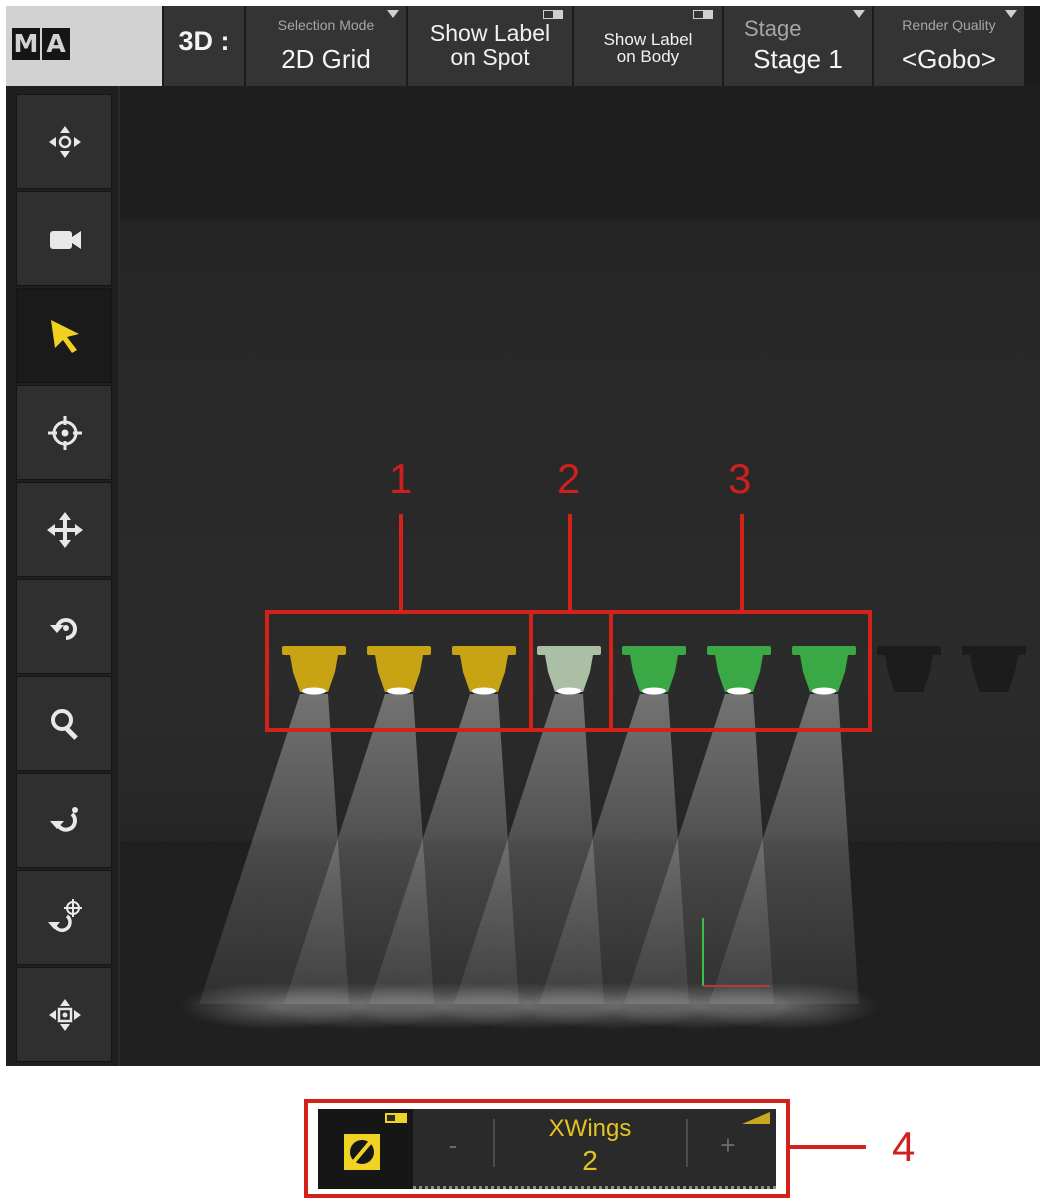 Image resolution: width=1040 pixels, height=1198 pixels. What do you see at coordinates (949, 59) in the screenshot?
I see `render-quality-value: <Gobo>` at bounding box center [949, 59].